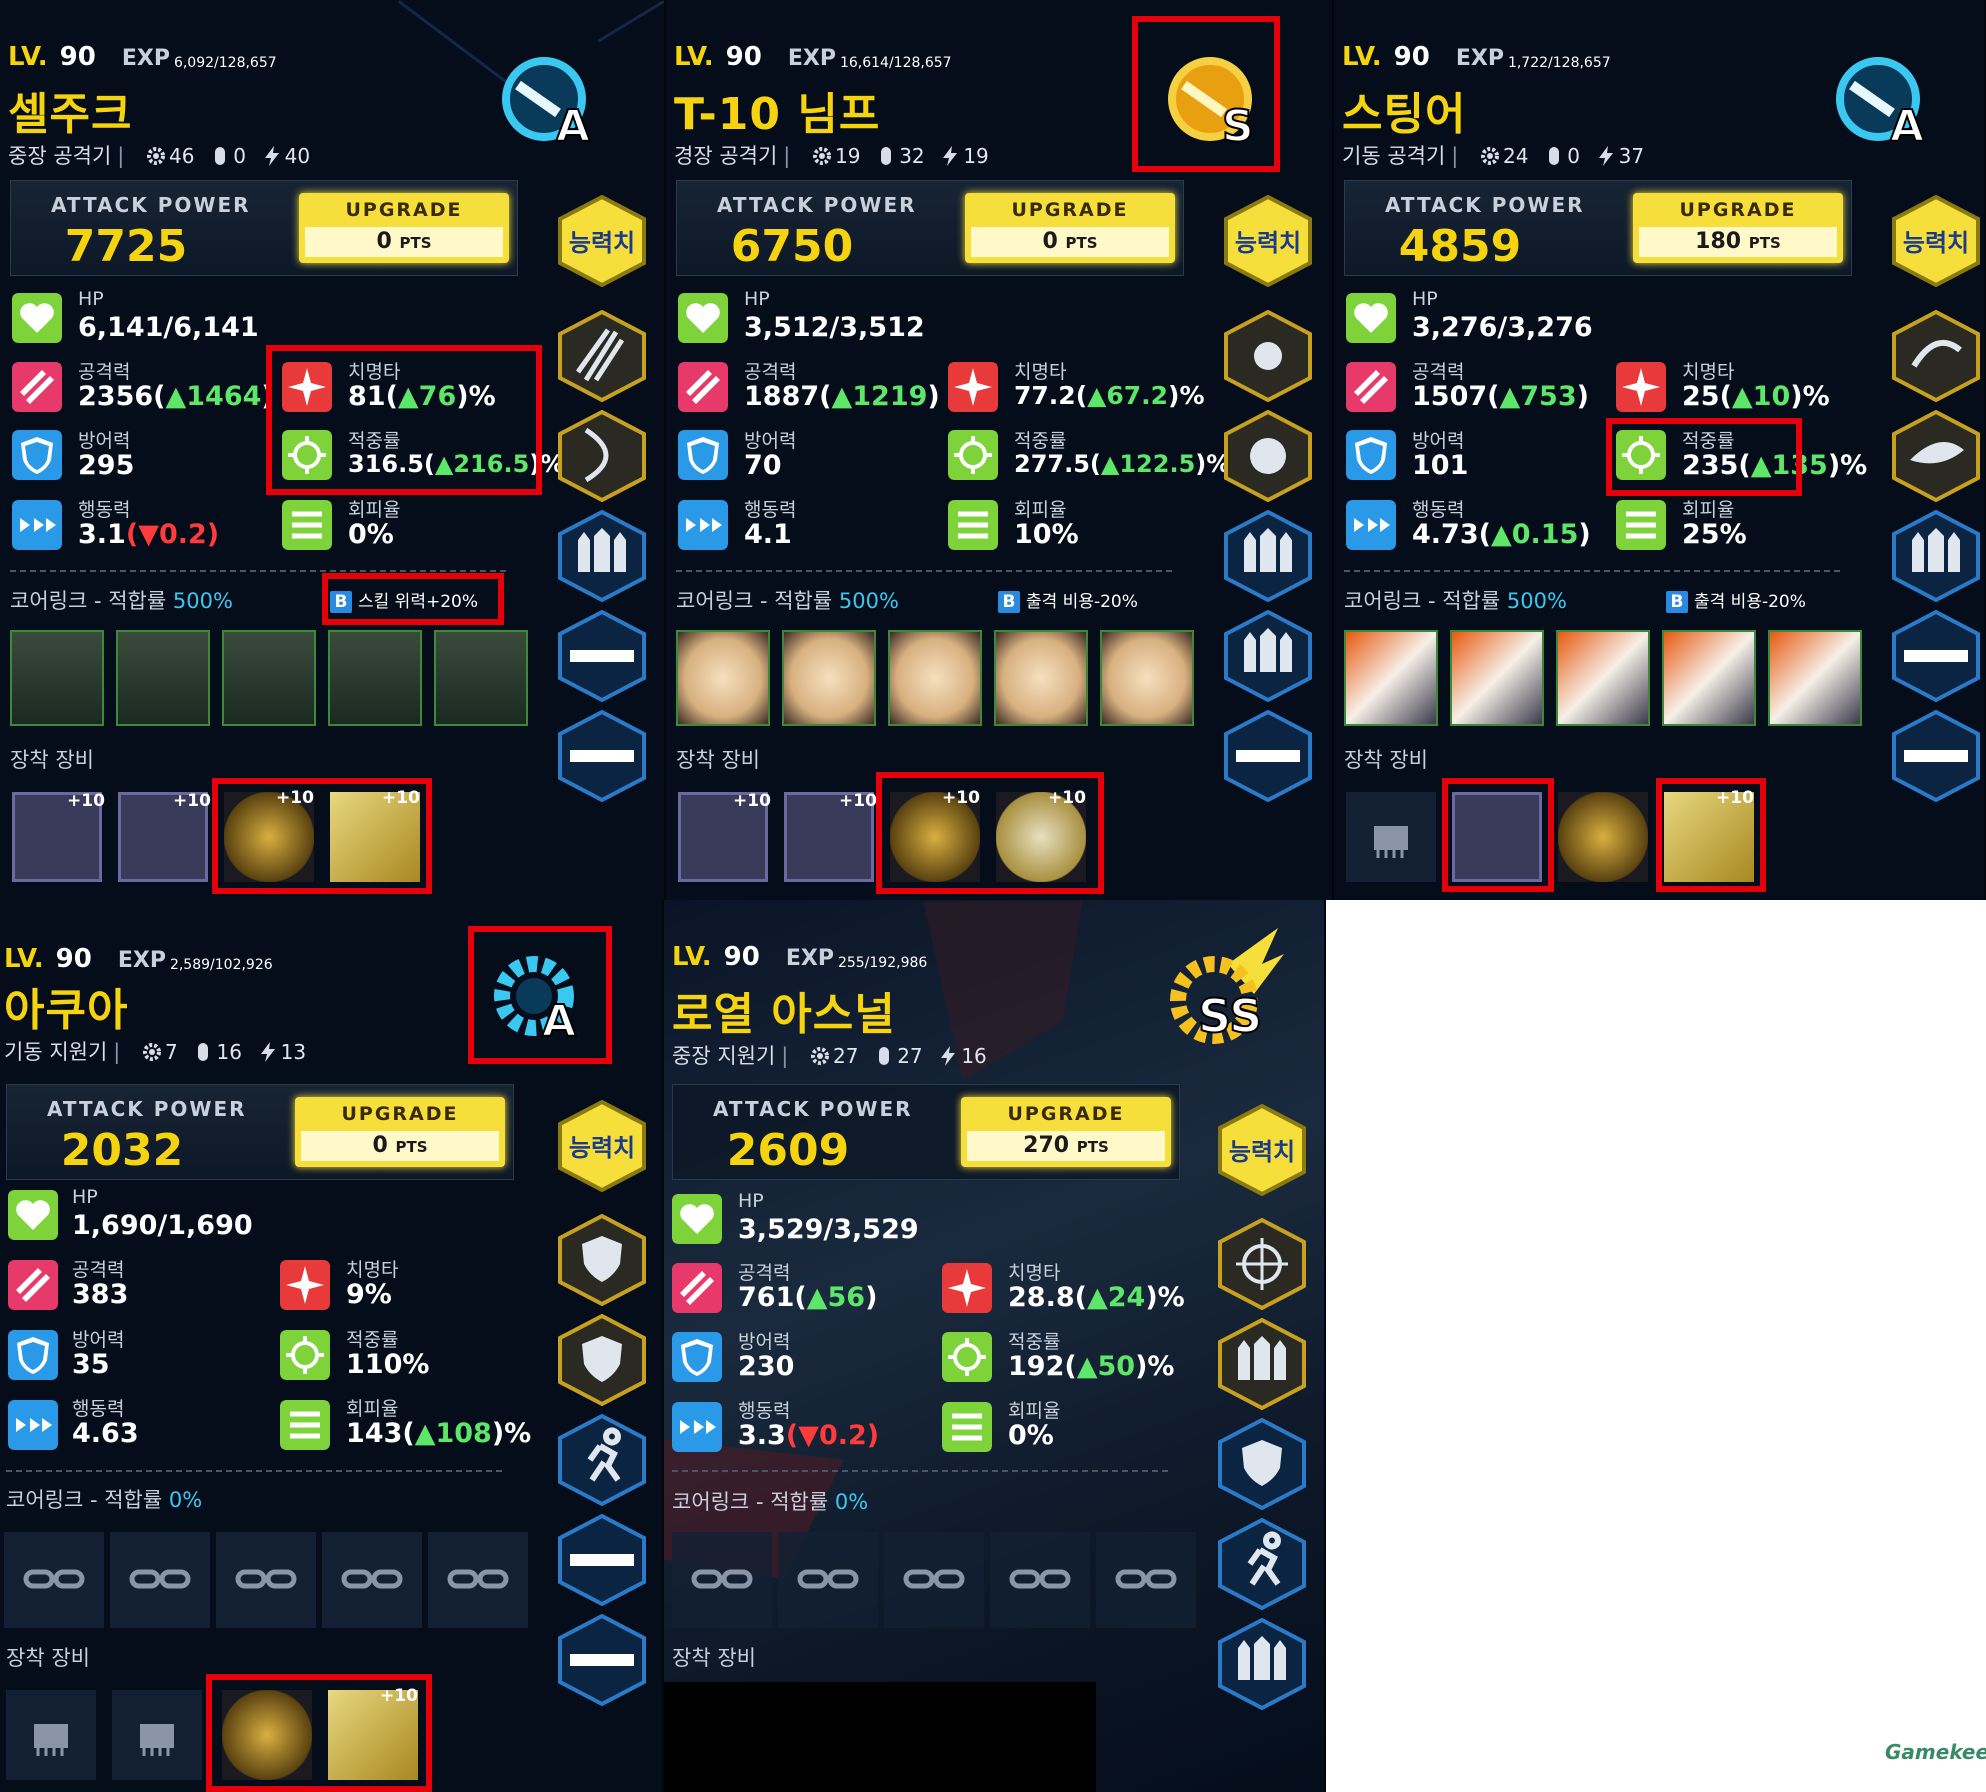 Image resolution: width=1986 pixels, height=1792 pixels. What do you see at coordinates (1262, 1264) in the screenshot?
I see `skill-crosshair-icon` at bounding box center [1262, 1264].